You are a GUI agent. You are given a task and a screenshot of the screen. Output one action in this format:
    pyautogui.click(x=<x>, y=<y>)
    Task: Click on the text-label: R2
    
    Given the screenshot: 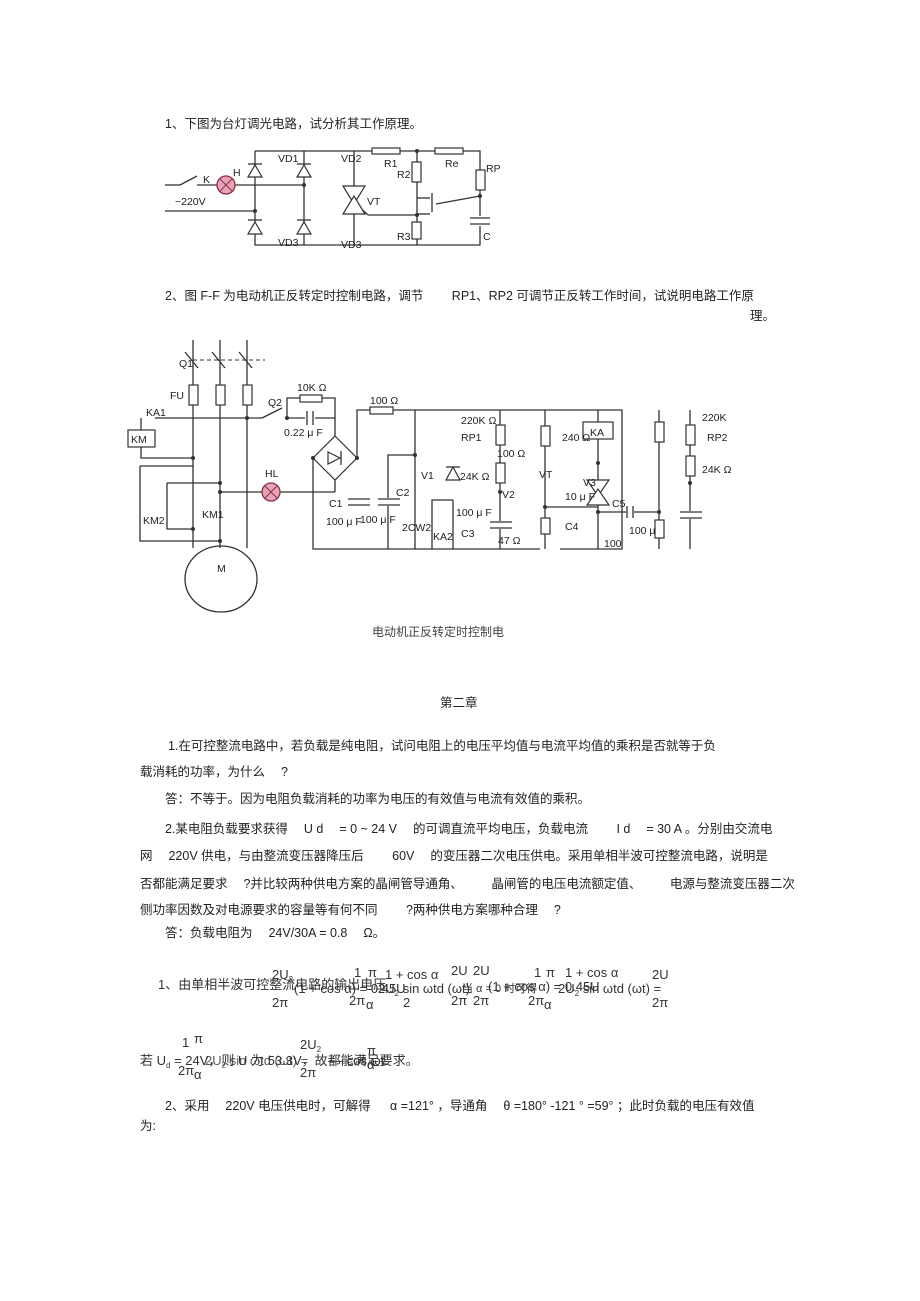 What is the action you would take?
    pyautogui.click(x=404, y=175)
    